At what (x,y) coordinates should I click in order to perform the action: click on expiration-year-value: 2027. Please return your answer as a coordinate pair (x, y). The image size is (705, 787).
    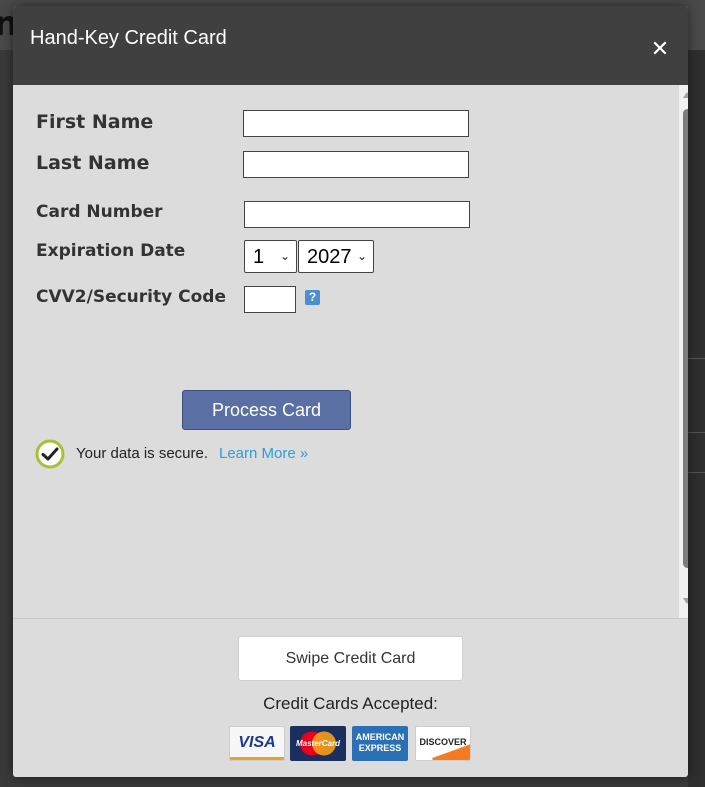
    Looking at the image, I should click on (329, 257).